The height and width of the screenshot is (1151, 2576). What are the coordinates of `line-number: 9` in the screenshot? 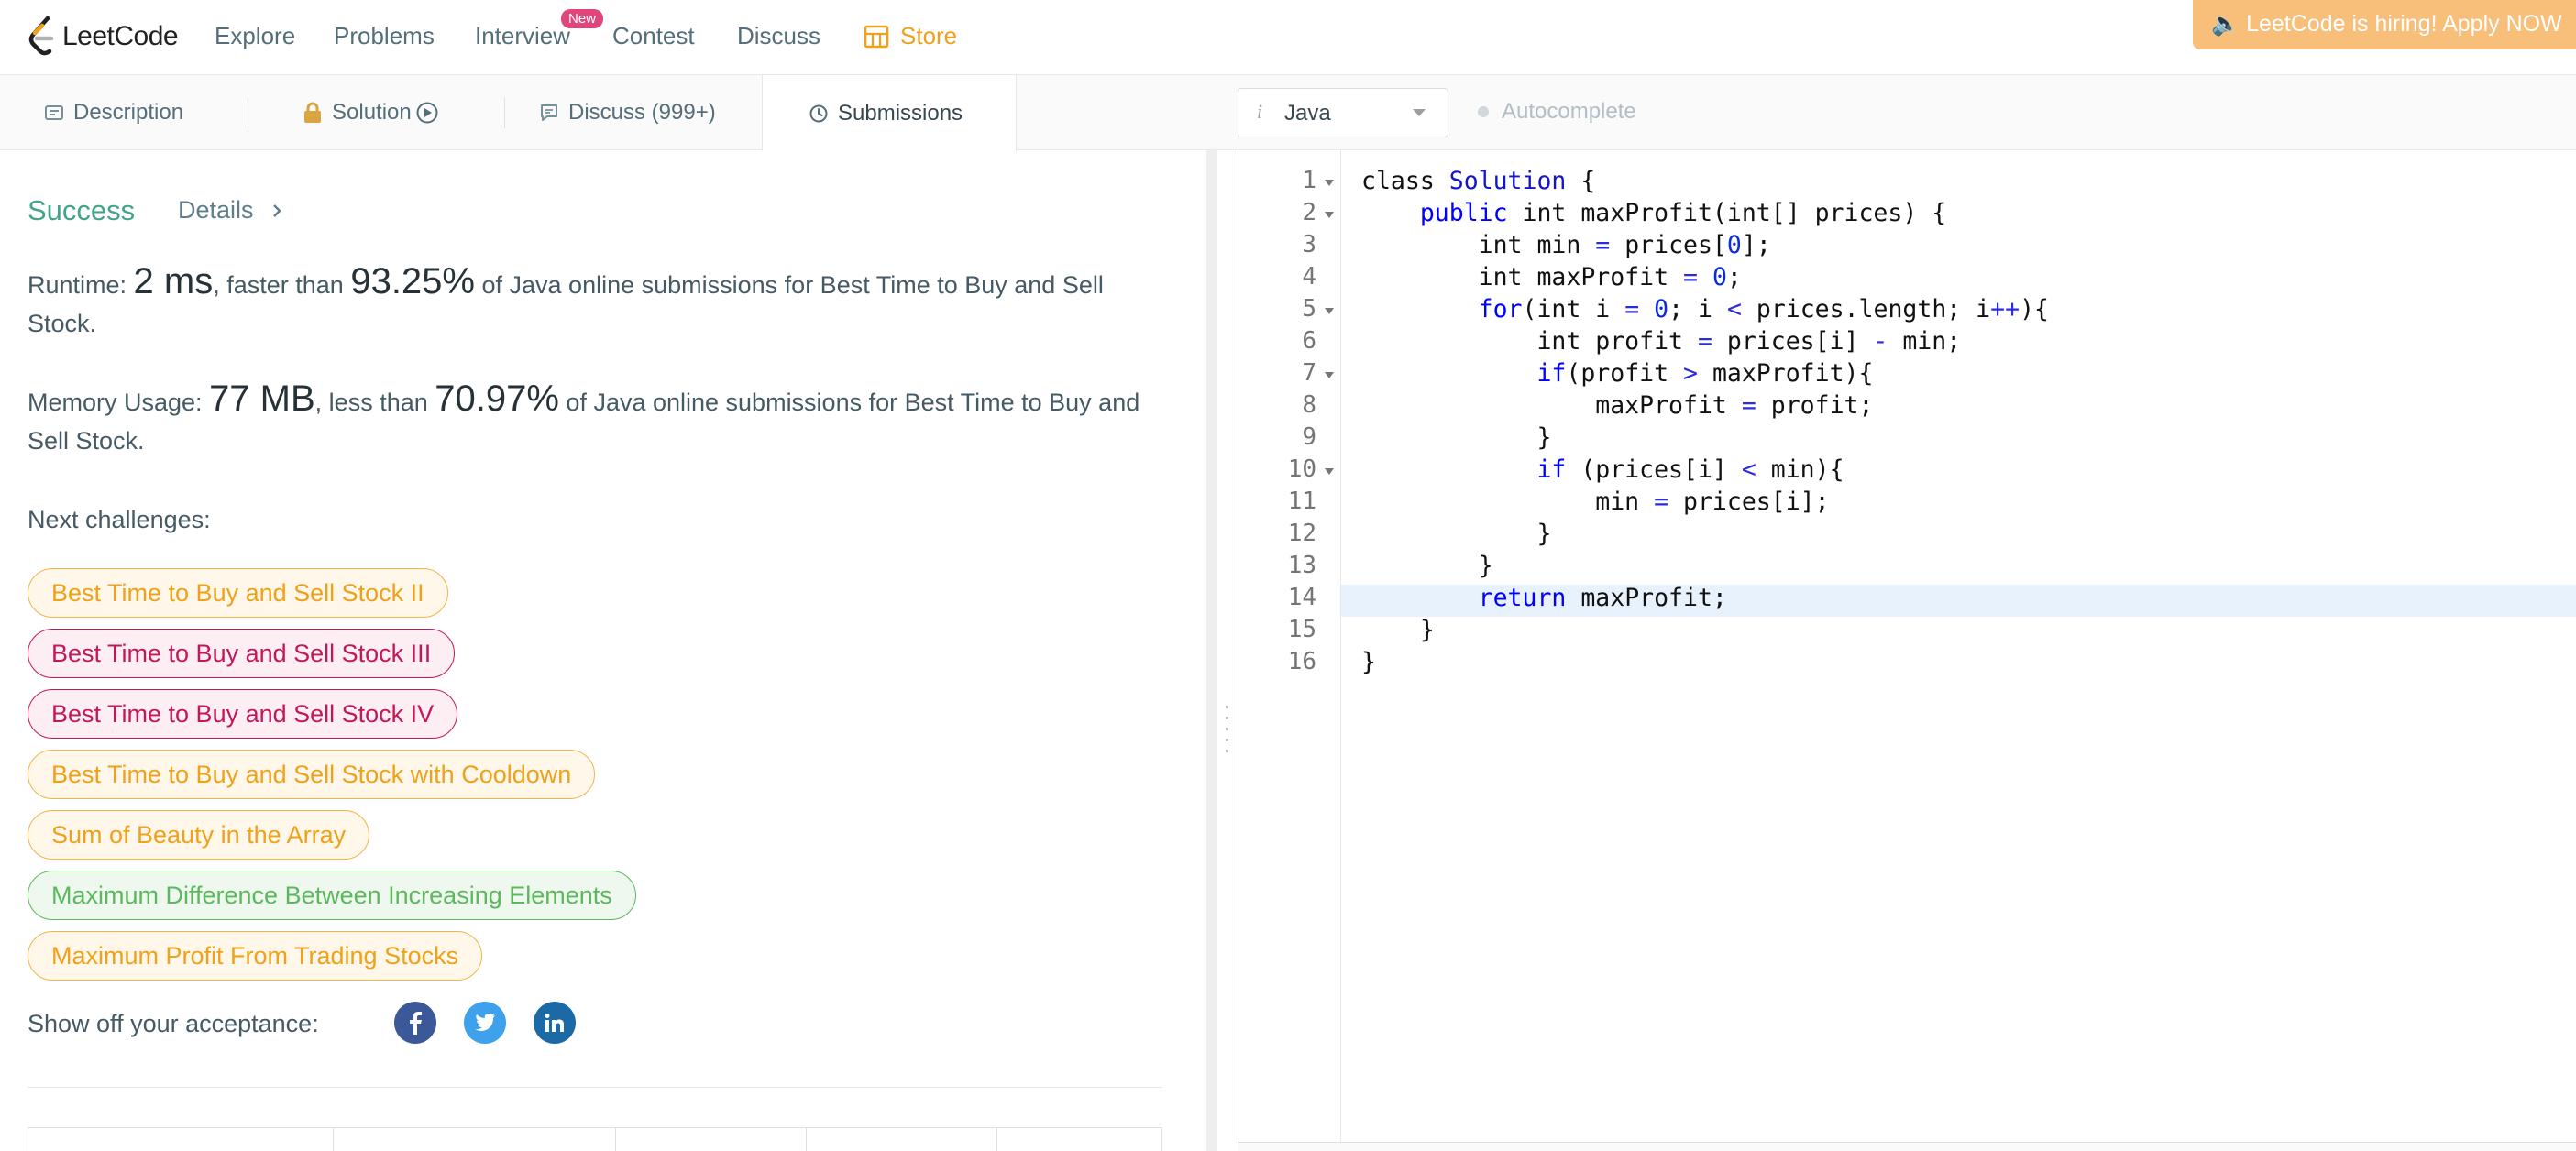 It's located at (1309, 437).